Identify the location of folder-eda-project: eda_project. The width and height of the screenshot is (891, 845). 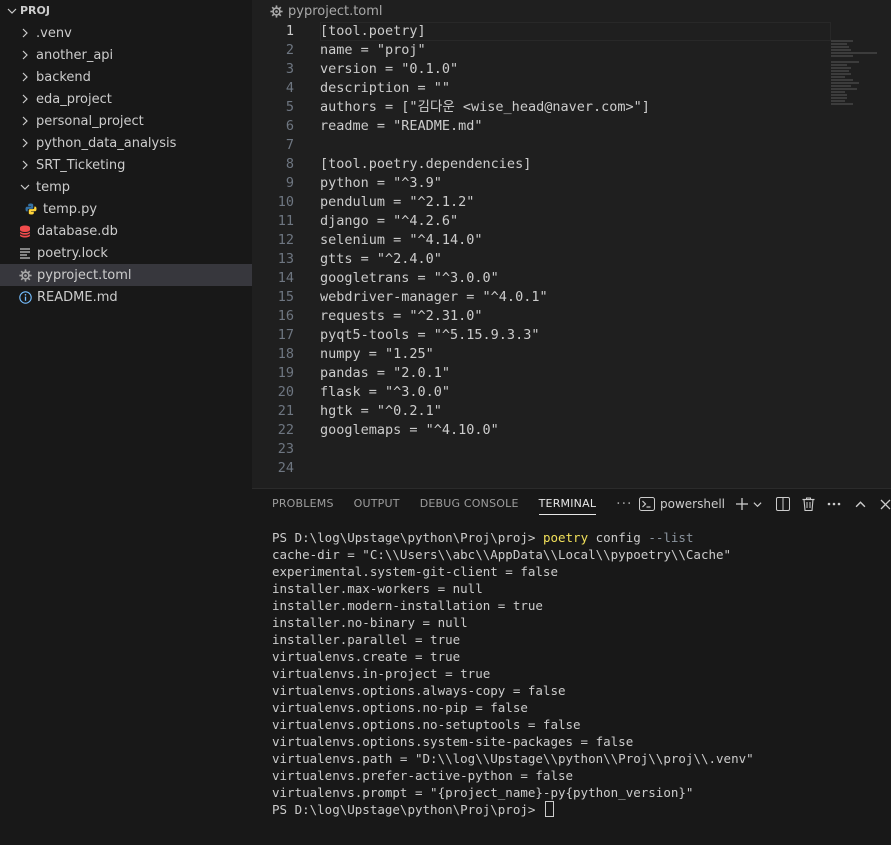
(126, 99).